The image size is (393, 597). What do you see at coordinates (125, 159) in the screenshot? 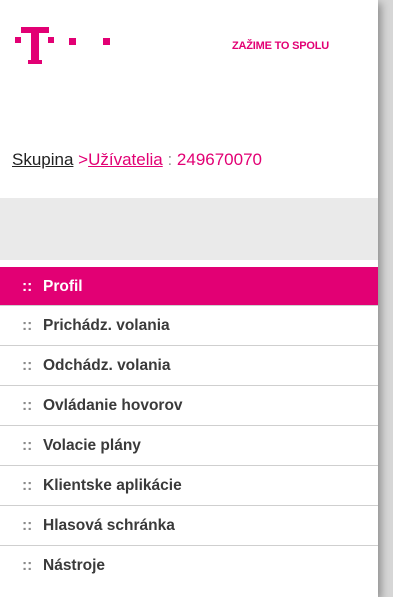
I see `breadcrumb-users-link: Užívatelia` at bounding box center [125, 159].